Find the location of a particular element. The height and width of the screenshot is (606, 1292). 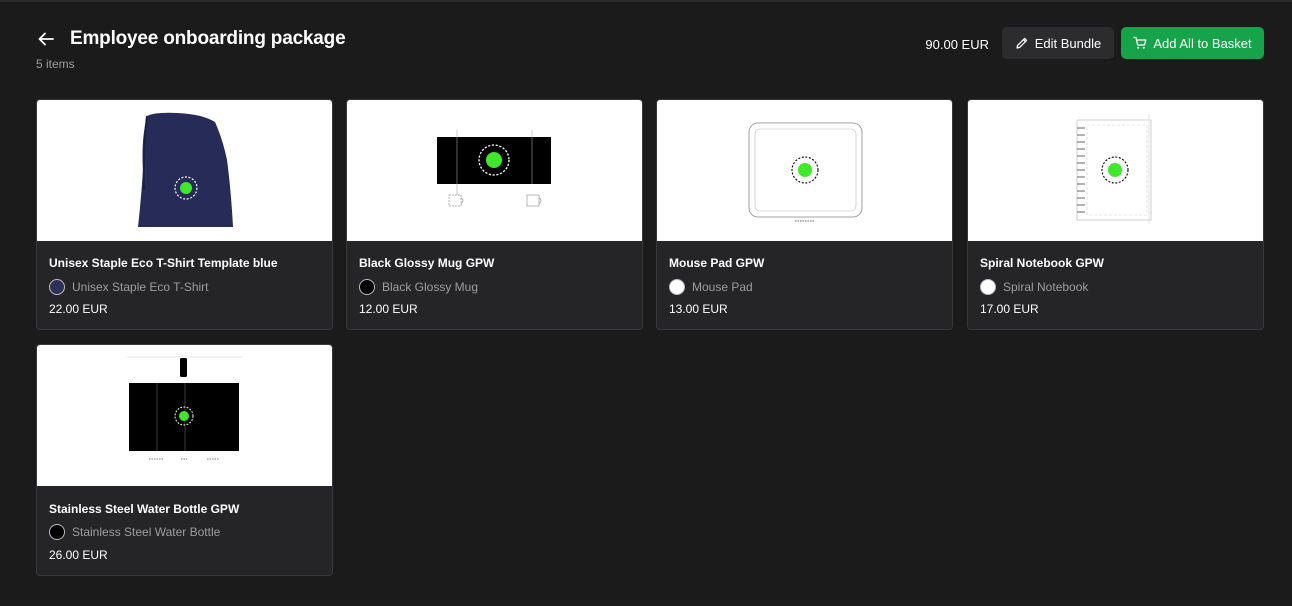

product-price: 13.00 EUR is located at coordinates (698, 309).